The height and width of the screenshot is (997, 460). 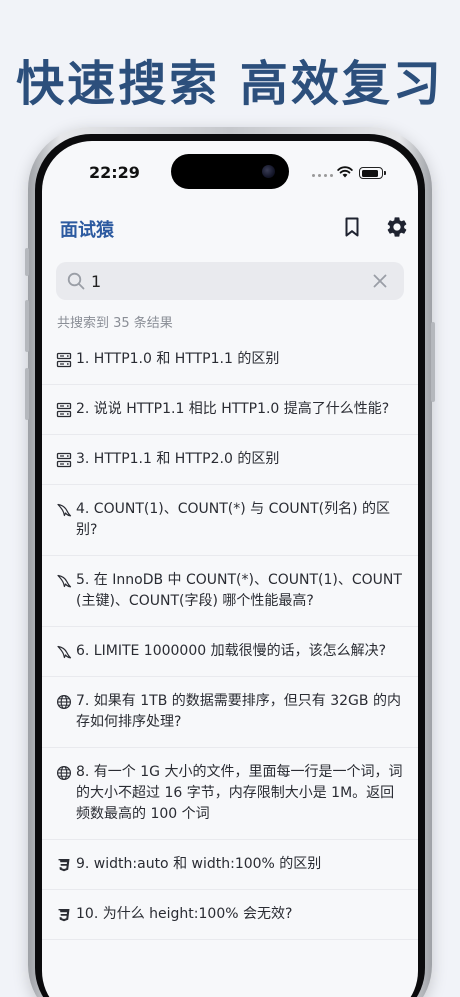 What do you see at coordinates (397, 227) in the screenshot?
I see `gear-icon` at bounding box center [397, 227].